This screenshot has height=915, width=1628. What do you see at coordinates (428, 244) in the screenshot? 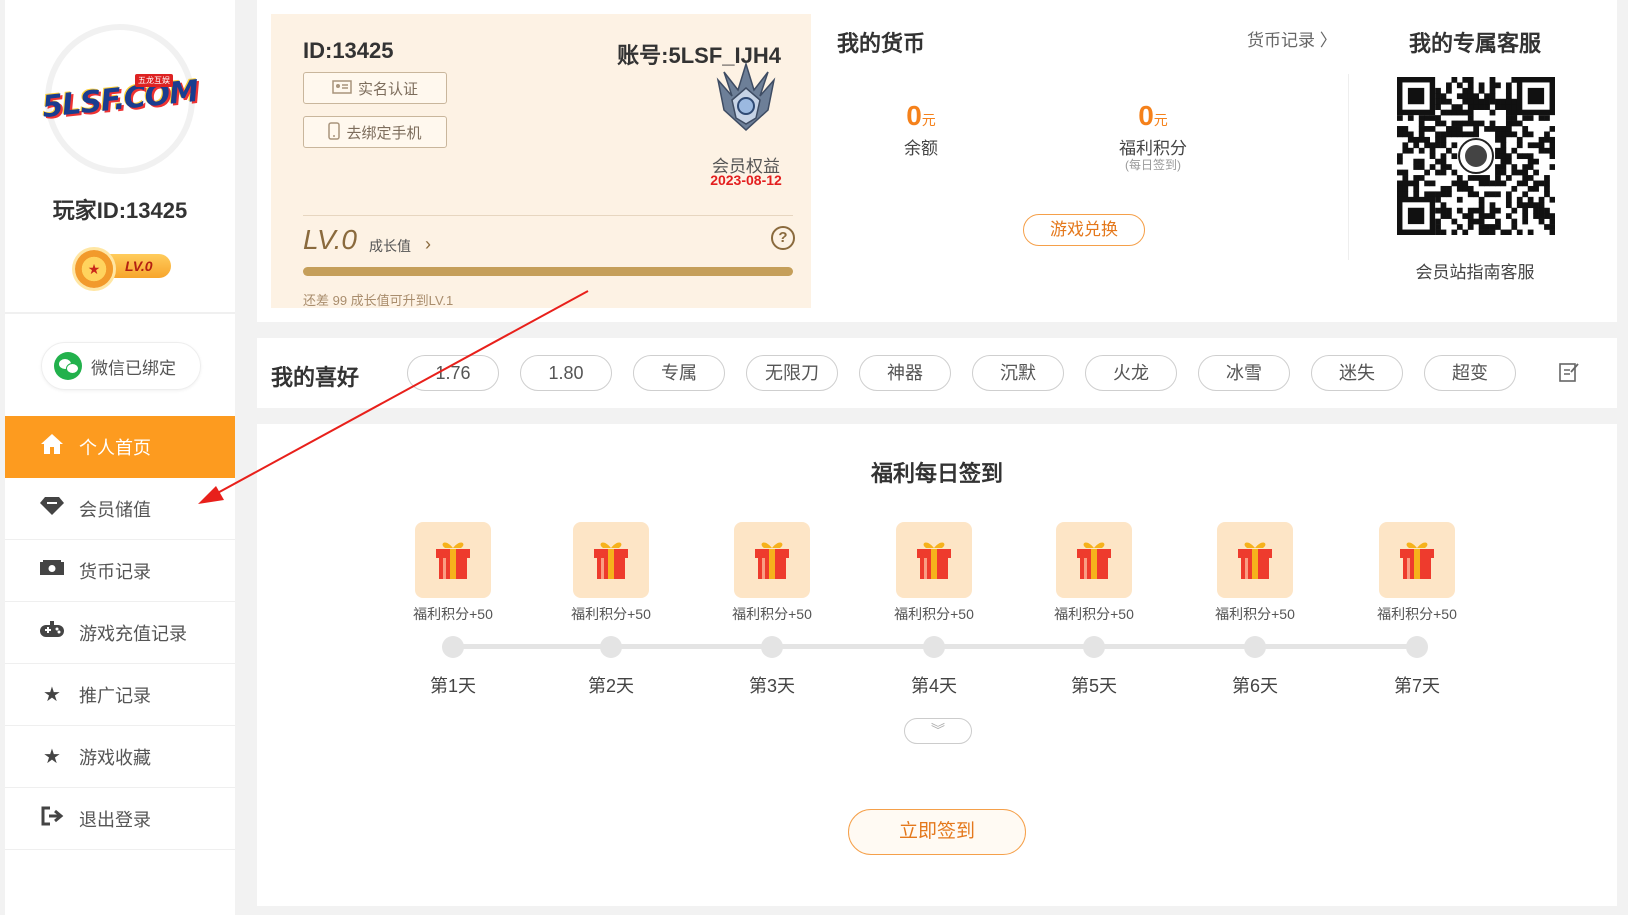
I see `chevron-right-icon: ›` at bounding box center [428, 244].